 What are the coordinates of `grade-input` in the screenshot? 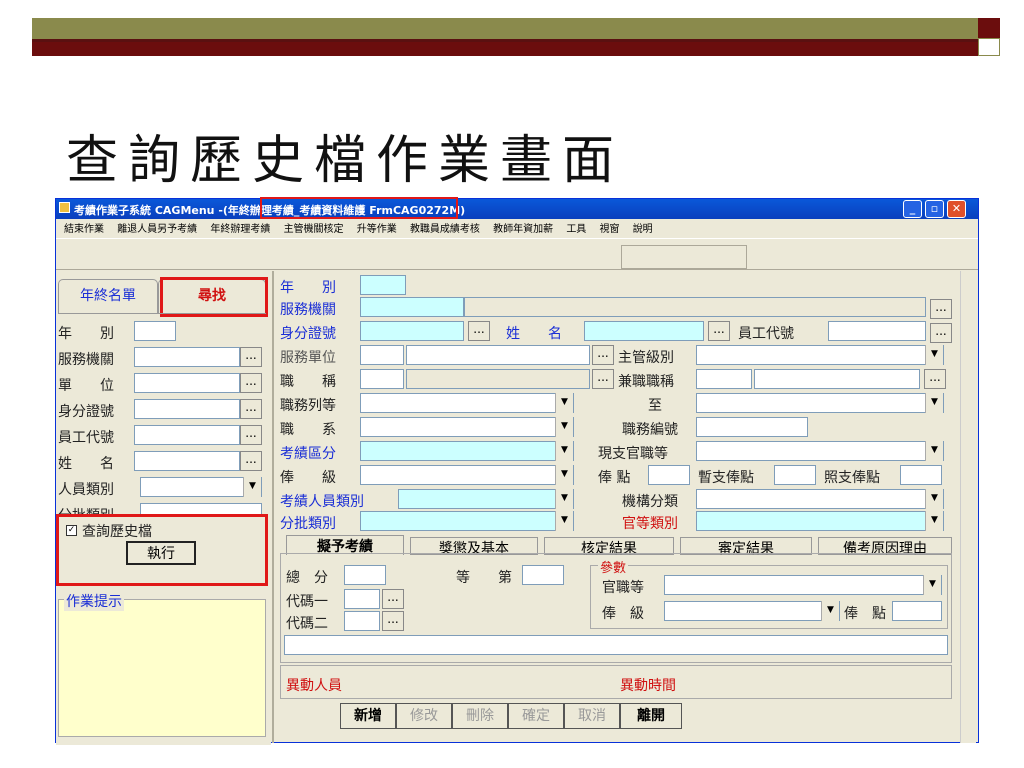 It's located at (543, 575).